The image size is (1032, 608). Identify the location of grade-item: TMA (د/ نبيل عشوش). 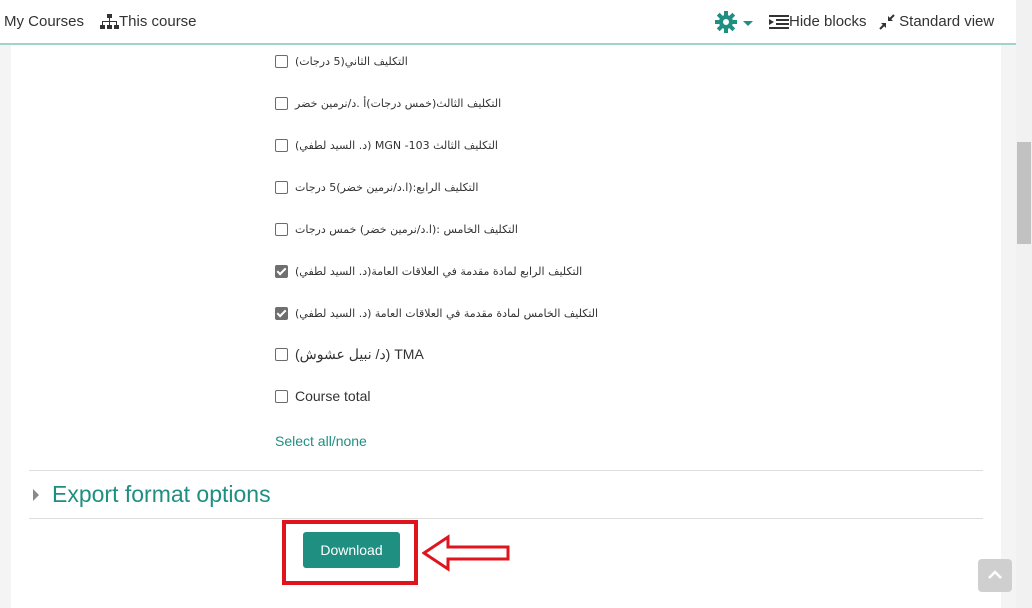
(349, 354).